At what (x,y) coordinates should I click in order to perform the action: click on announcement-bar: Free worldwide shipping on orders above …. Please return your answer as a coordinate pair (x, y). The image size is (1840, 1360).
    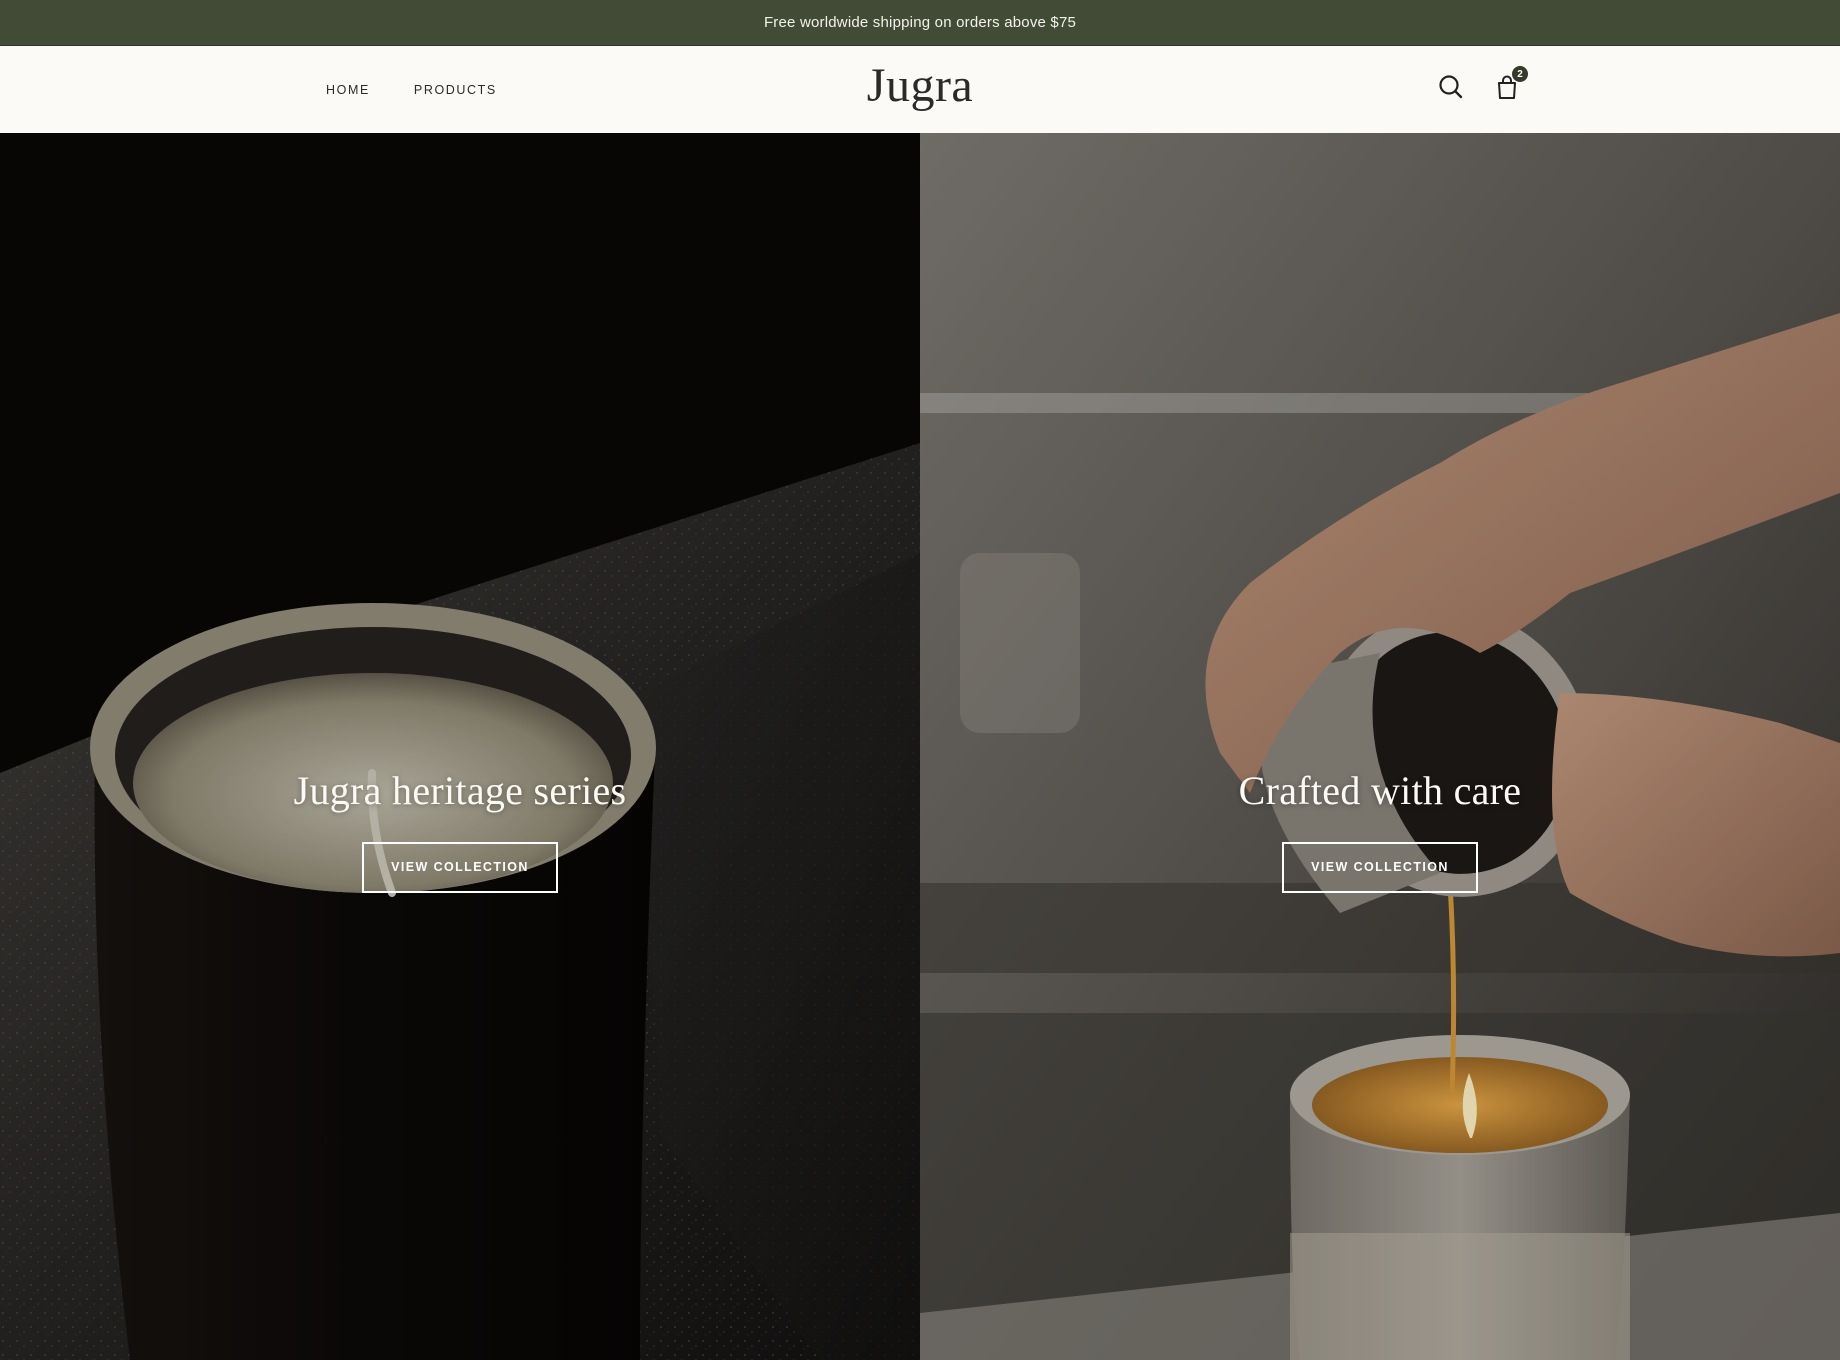
    Looking at the image, I should click on (920, 23).